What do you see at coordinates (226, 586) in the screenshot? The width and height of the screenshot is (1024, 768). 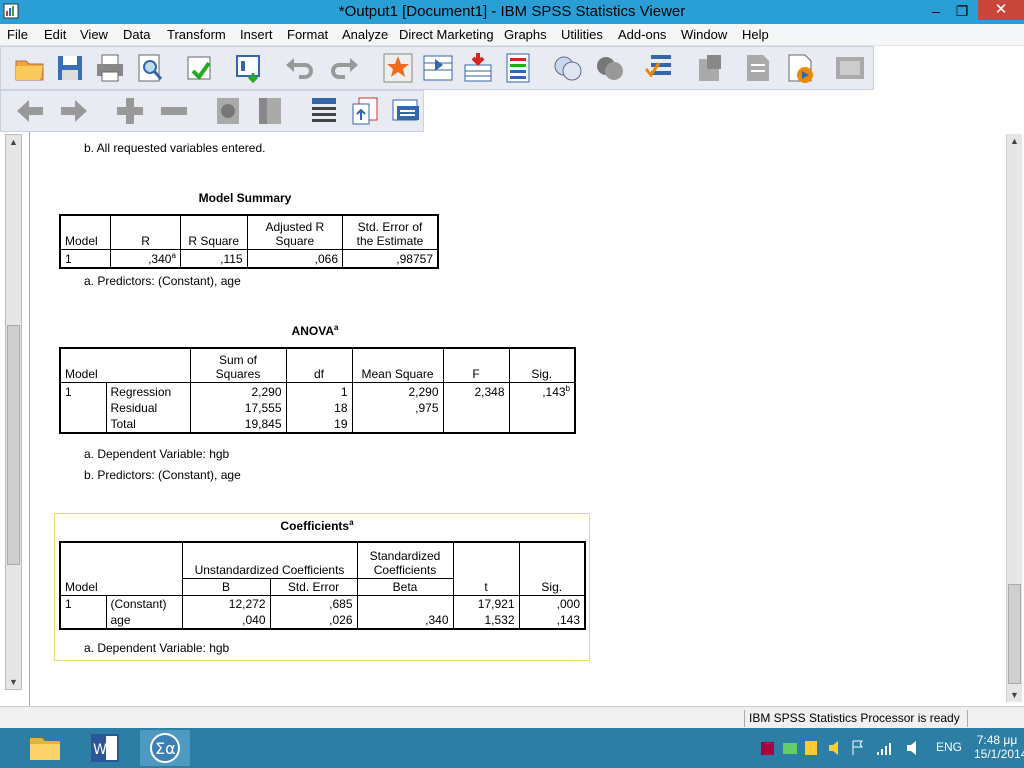 I see `header-b: B` at bounding box center [226, 586].